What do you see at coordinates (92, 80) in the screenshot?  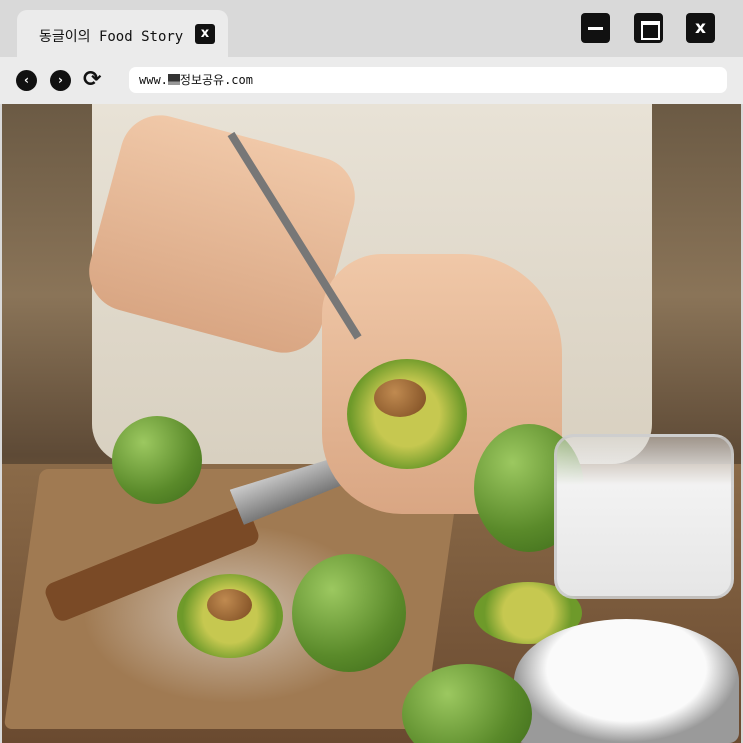 I see `reload-button: ⟳` at bounding box center [92, 80].